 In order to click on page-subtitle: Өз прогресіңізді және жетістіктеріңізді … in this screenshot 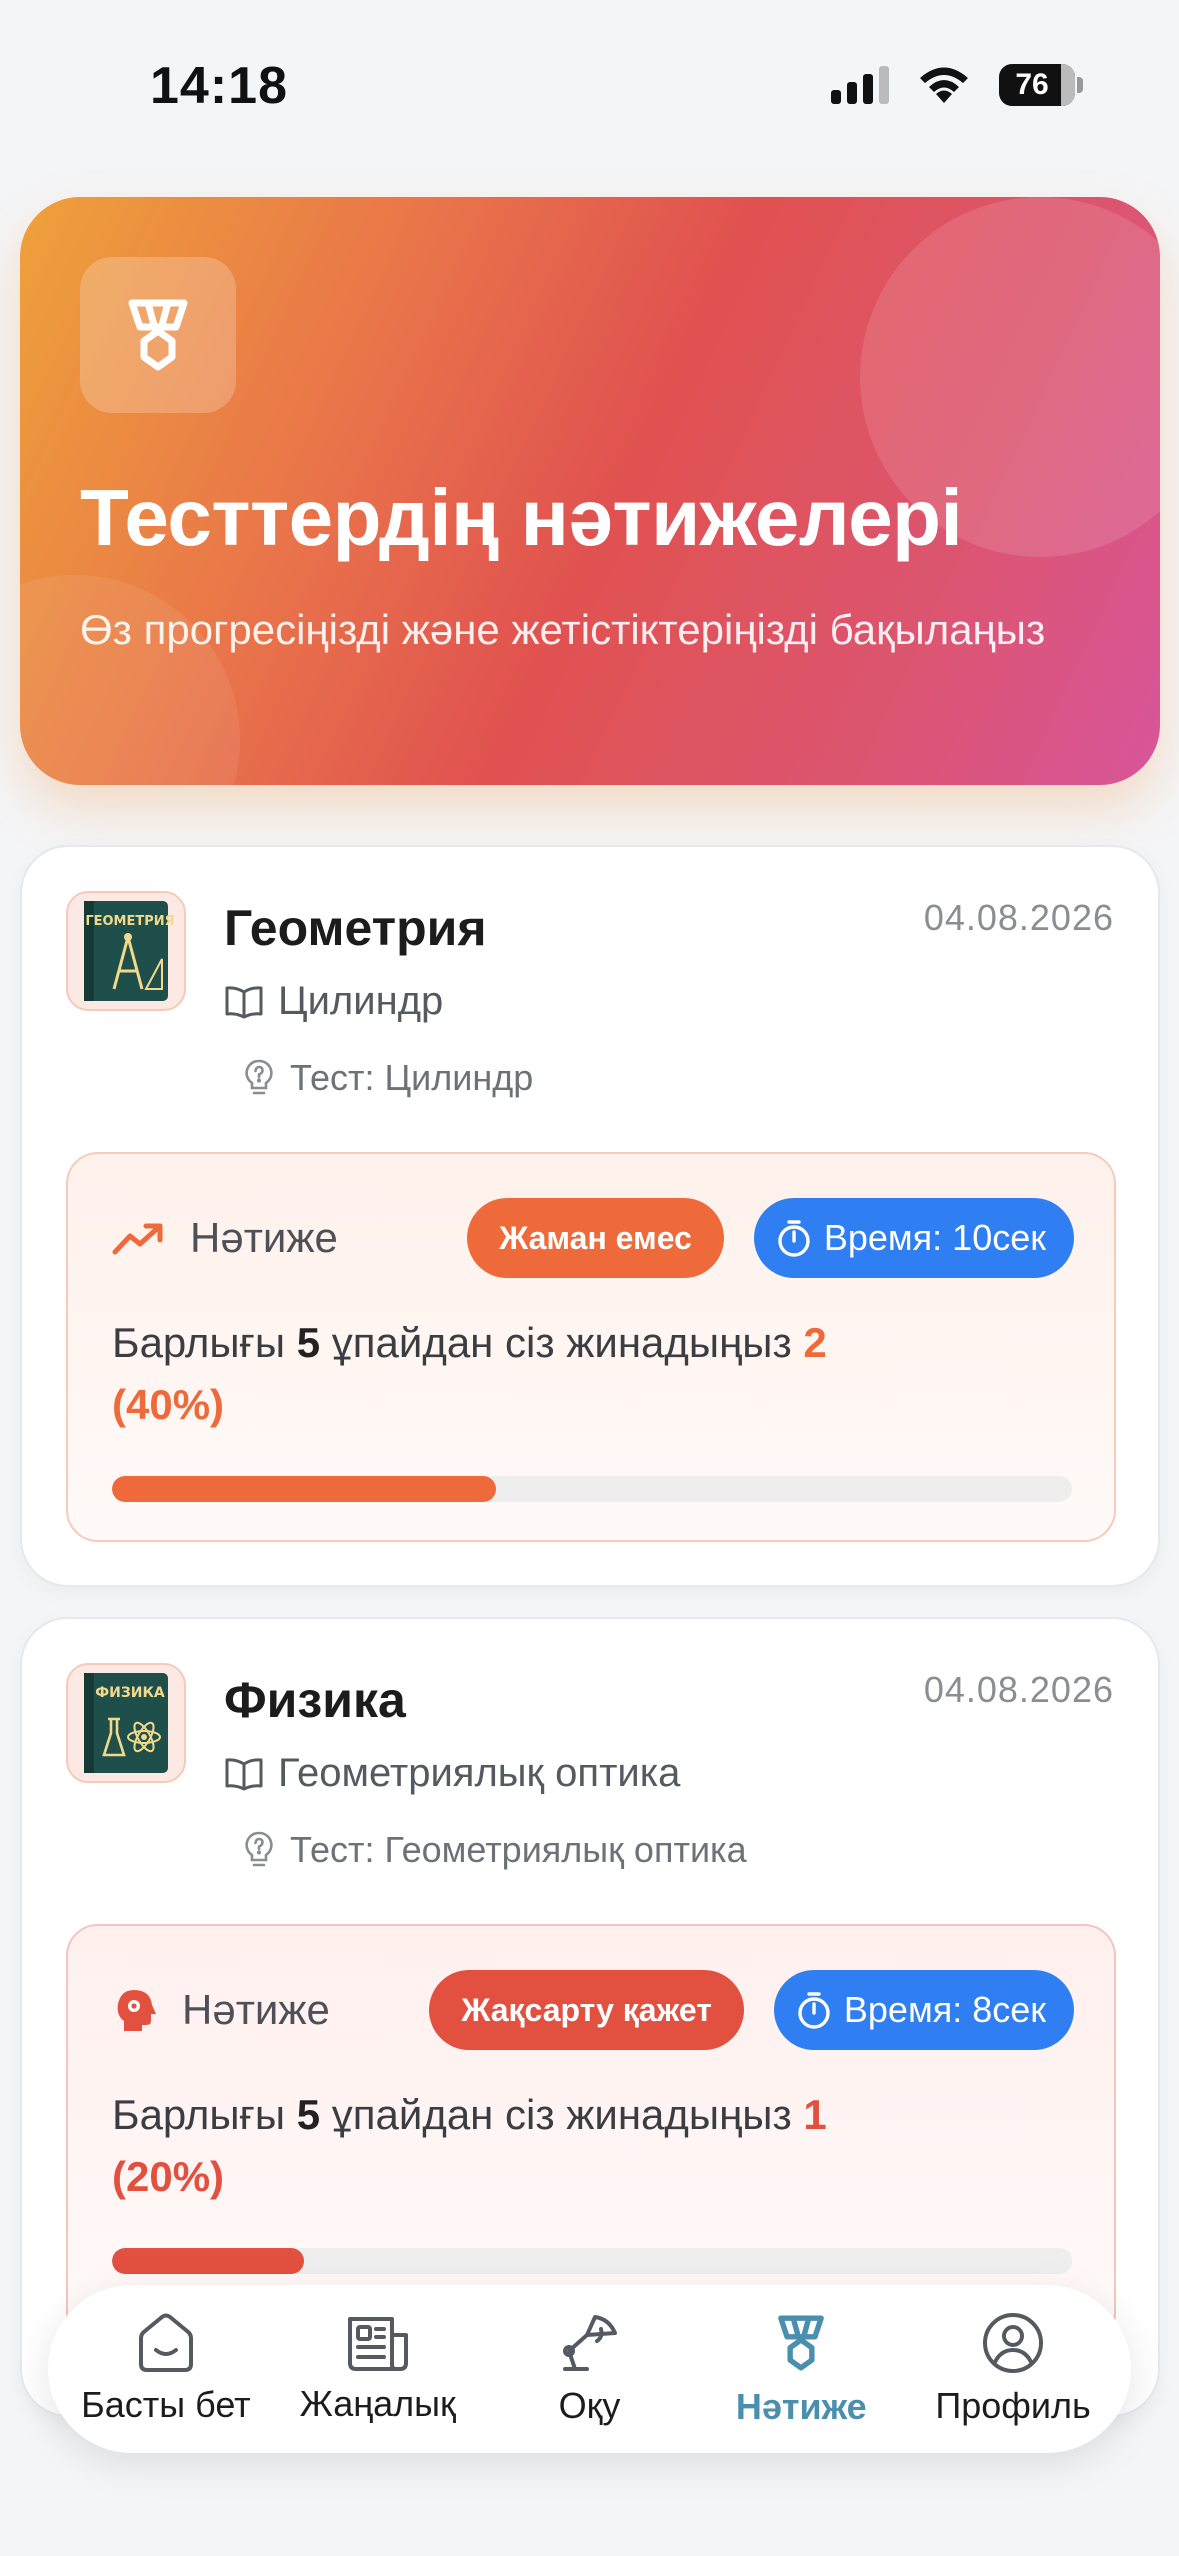, I will do `click(563, 629)`.